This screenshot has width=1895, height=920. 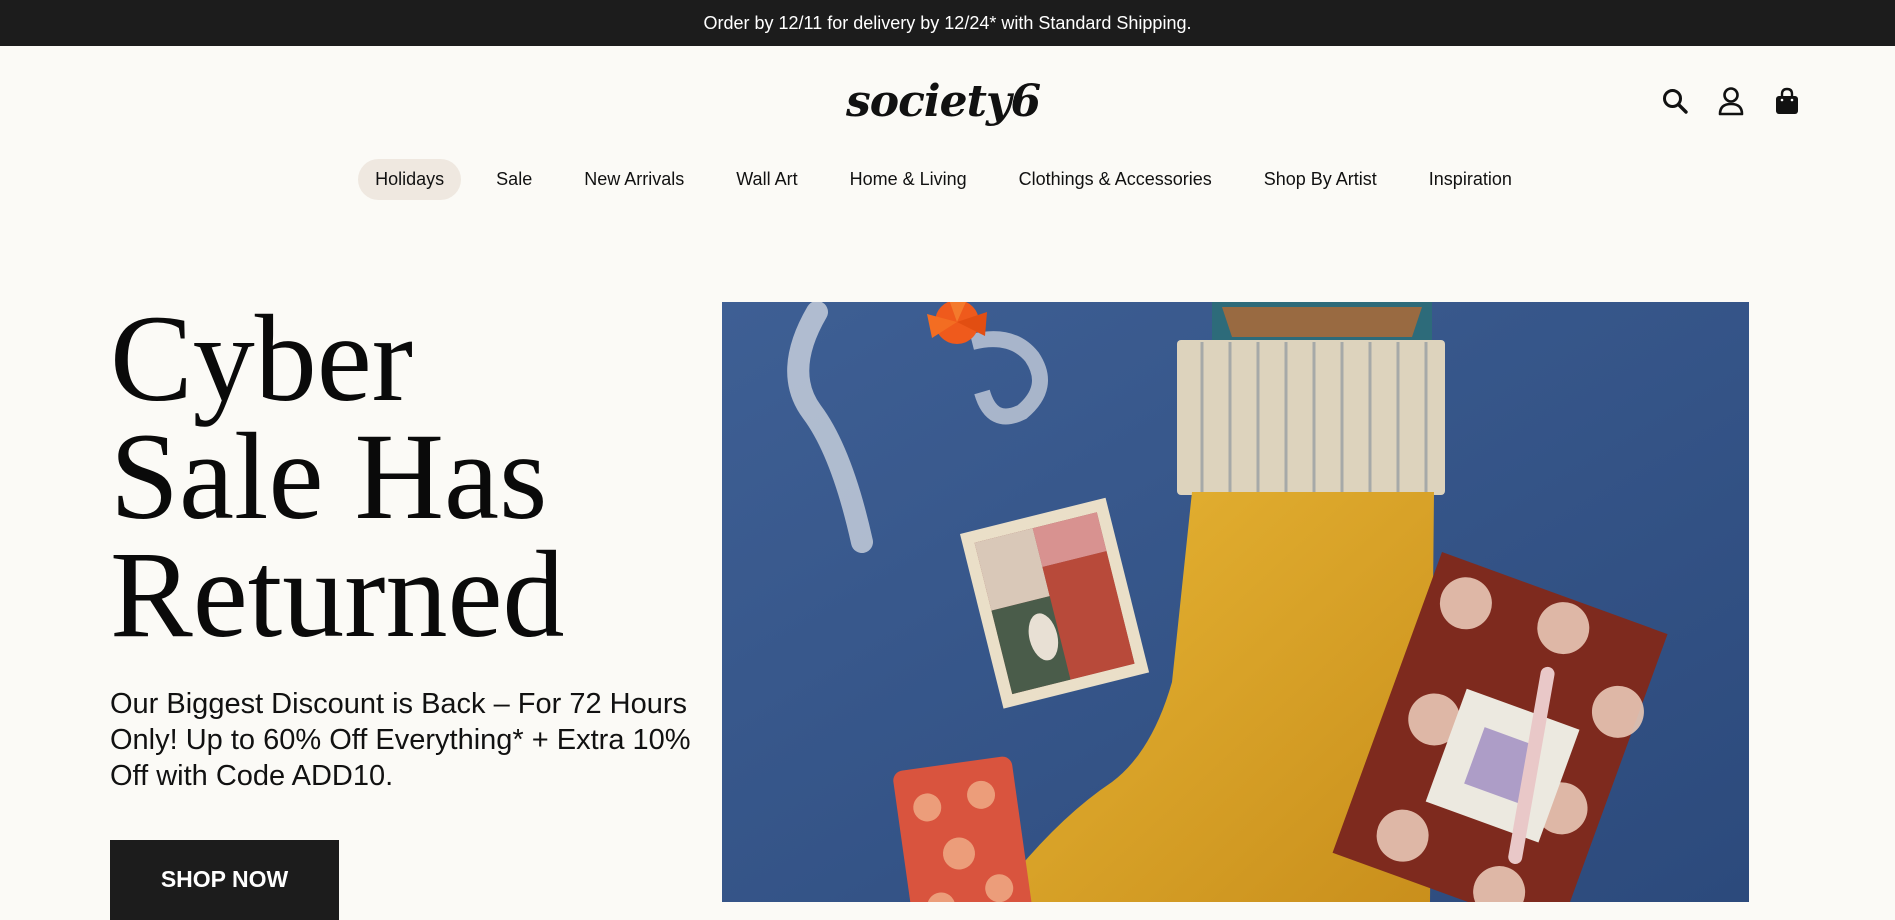 I want to click on header-icons, so click(x=1731, y=101).